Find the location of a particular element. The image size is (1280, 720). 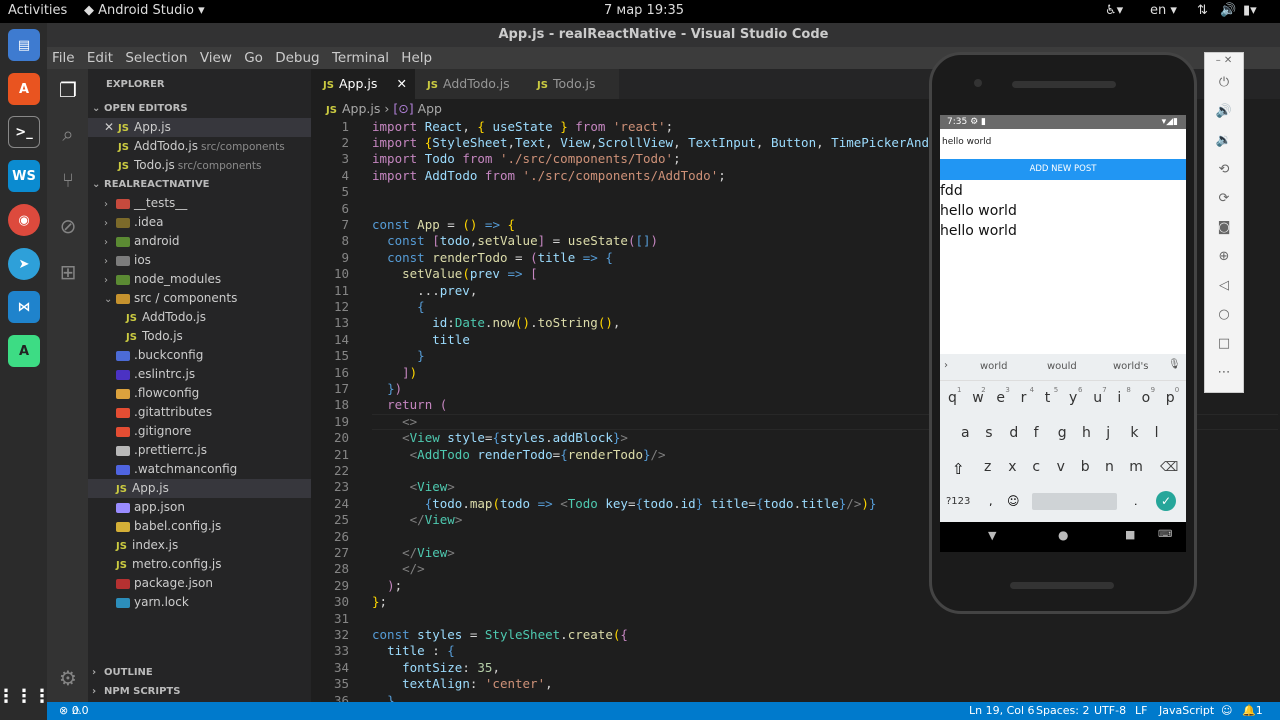

menu-edit: Edit is located at coordinates (100, 58).